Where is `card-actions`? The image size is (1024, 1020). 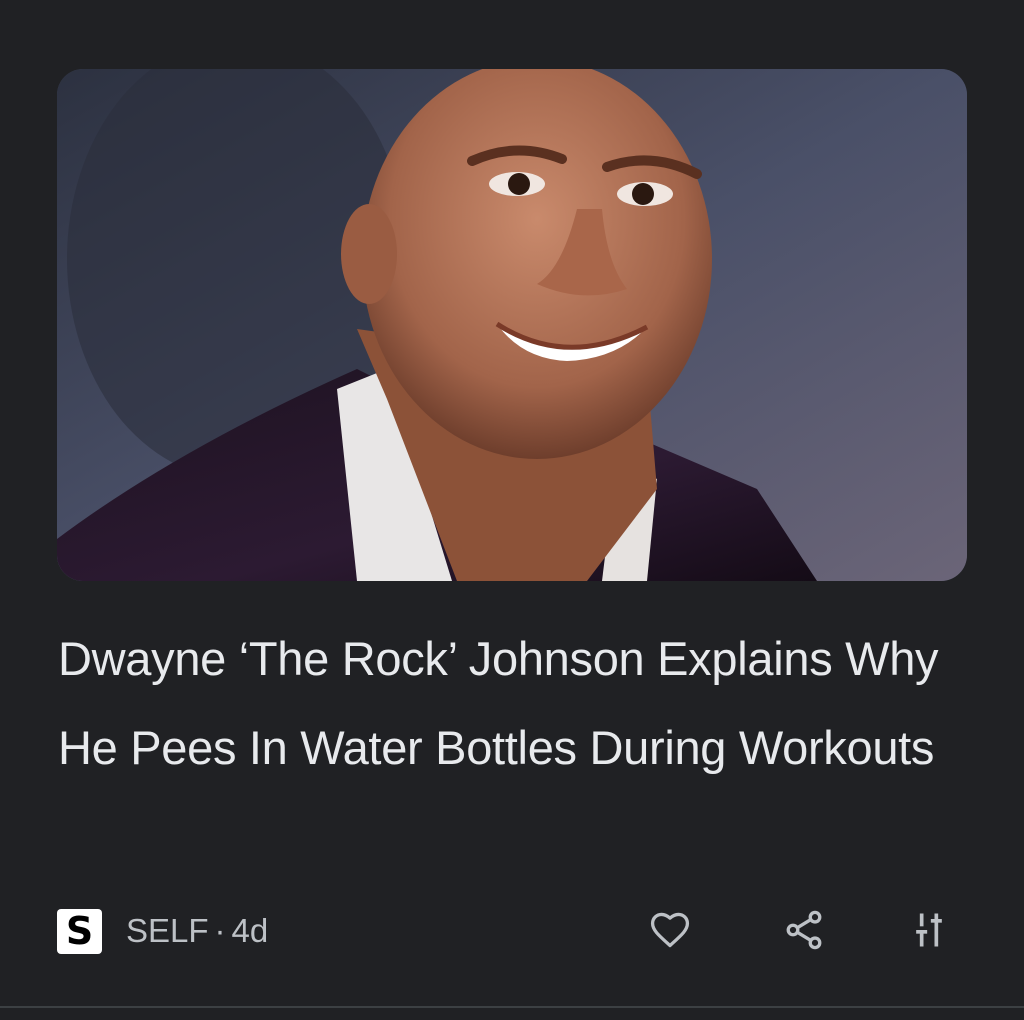
card-actions is located at coordinates (512, 930).